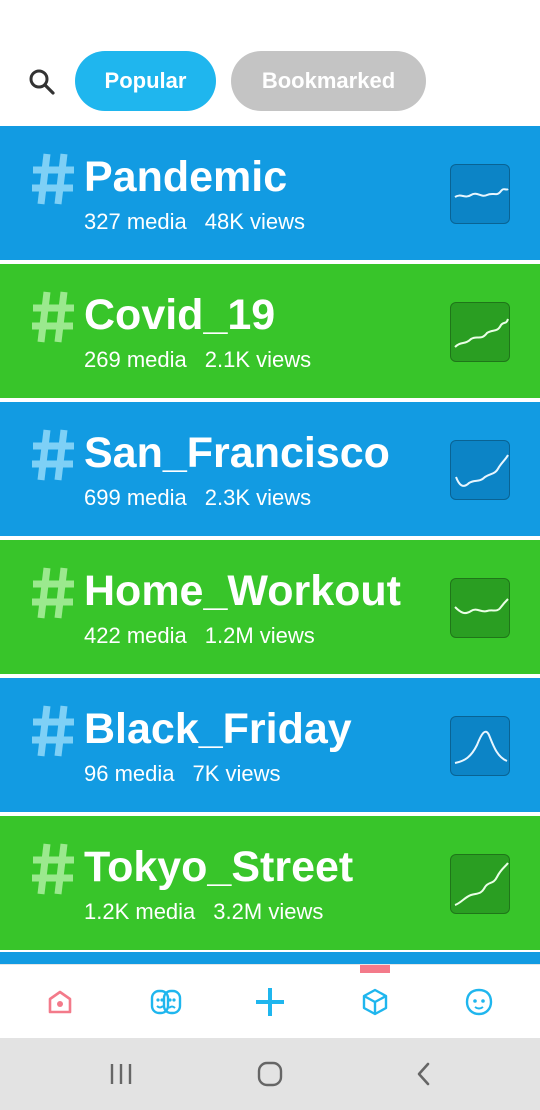 The width and height of the screenshot is (540, 1110). I want to click on home-circle-icon, so click(270, 1074).